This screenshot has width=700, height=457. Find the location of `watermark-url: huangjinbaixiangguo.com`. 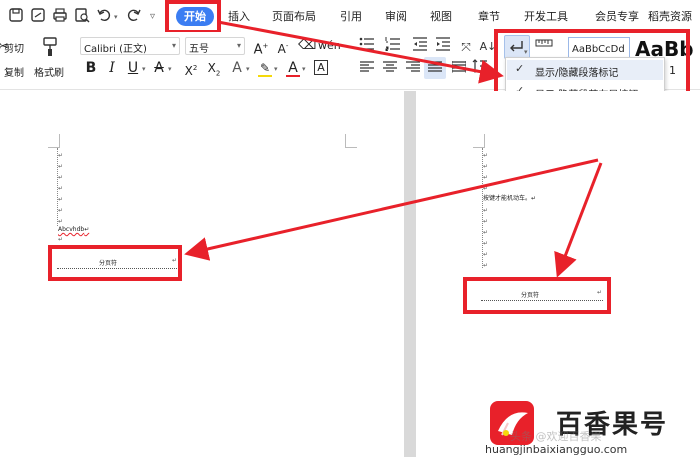

watermark-url: huangjinbaixiangguo.com is located at coordinates (556, 449).